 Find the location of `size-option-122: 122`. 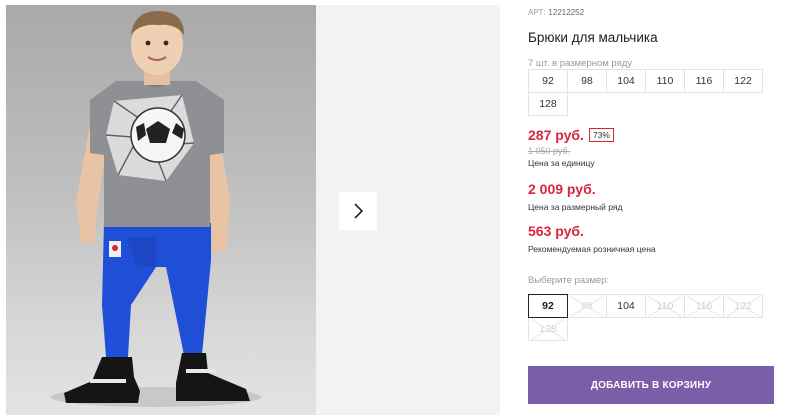

size-option-122: 122 is located at coordinates (743, 306).